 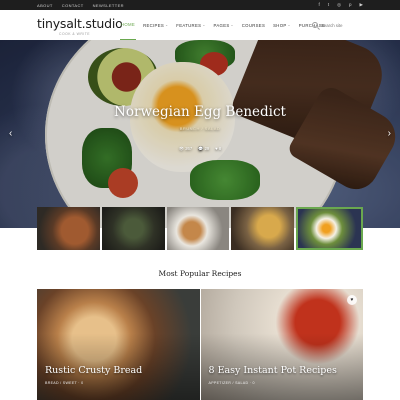 I want to click on nav-recipes-label: RECIPES, so click(x=154, y=25).